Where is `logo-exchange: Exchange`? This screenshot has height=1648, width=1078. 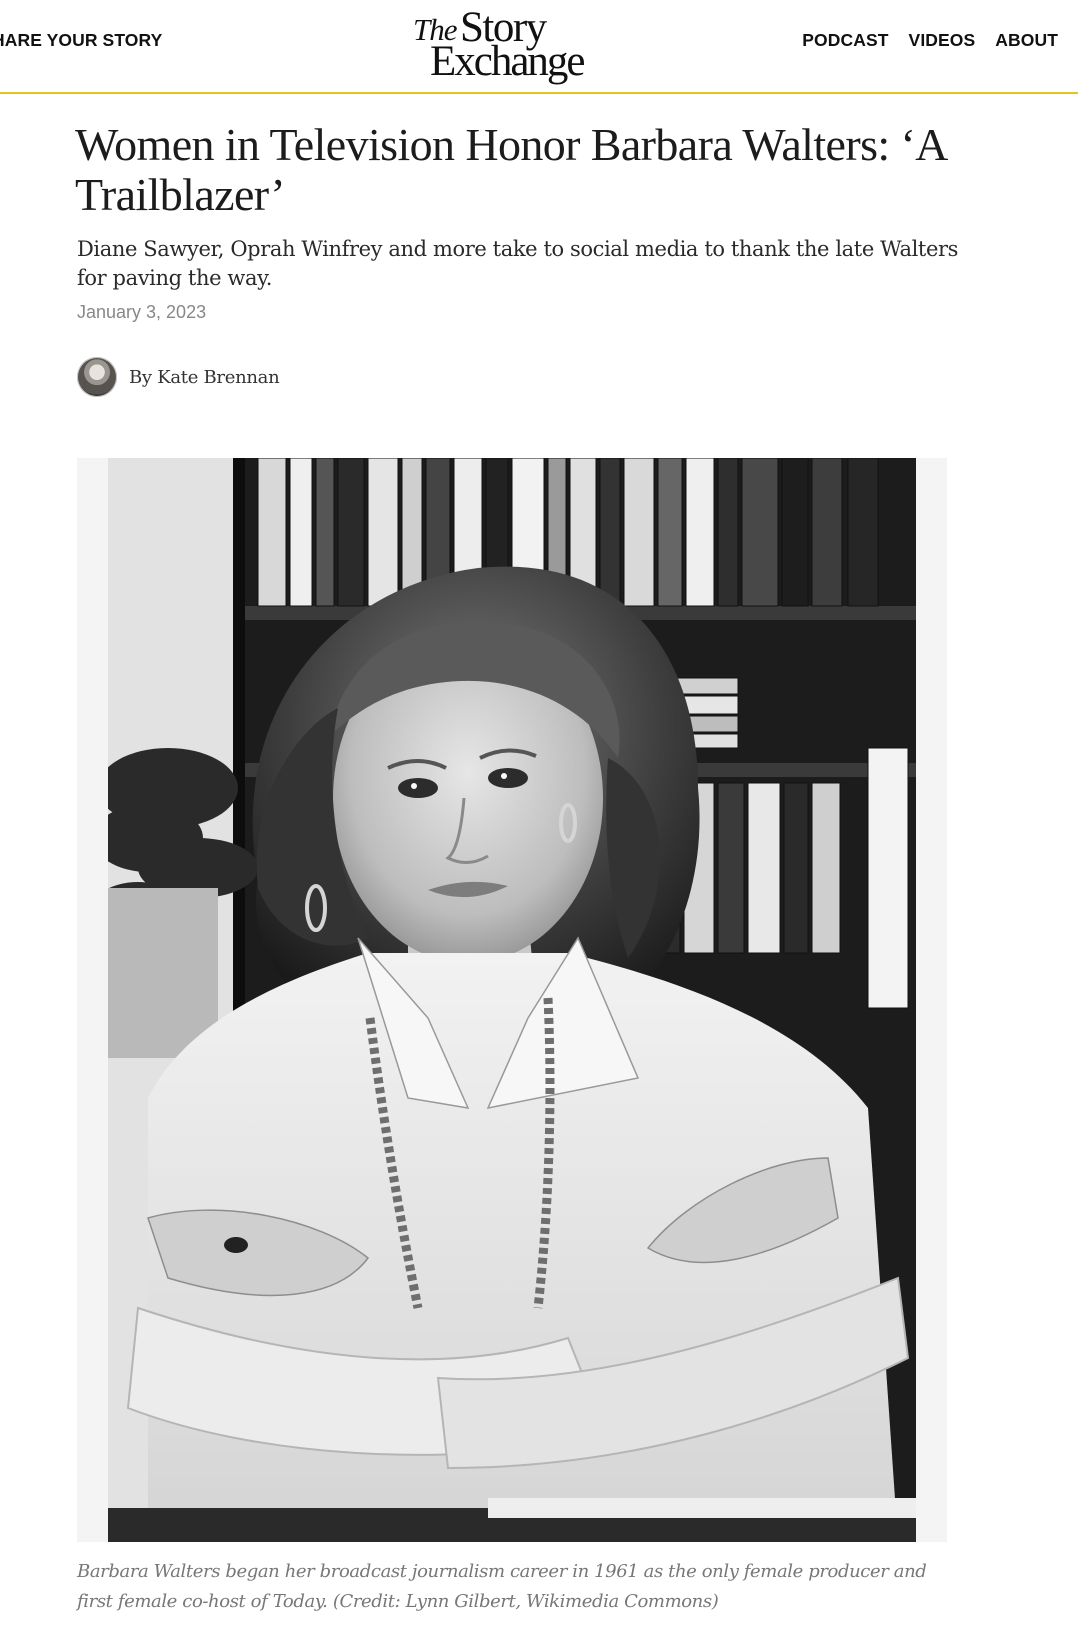 logo-exchange: Exchange is located at coordinates (508, 61).